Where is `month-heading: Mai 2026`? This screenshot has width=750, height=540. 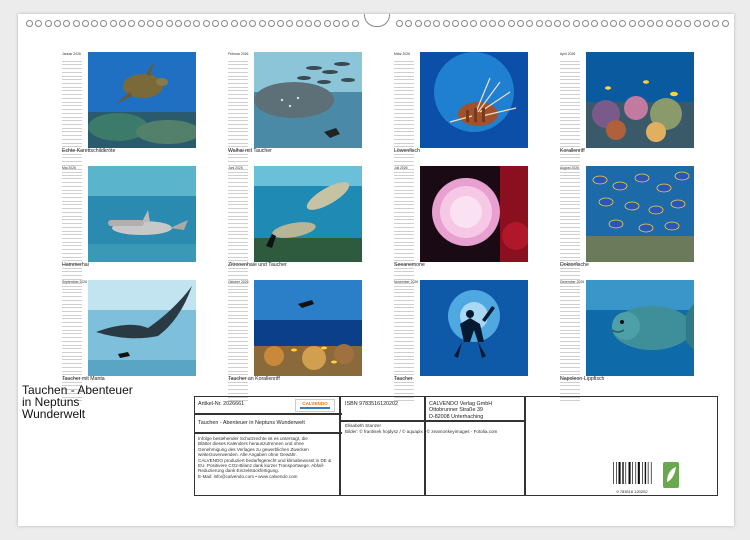 month-heading: Mai 2026 is located at coordinates (69, 168).